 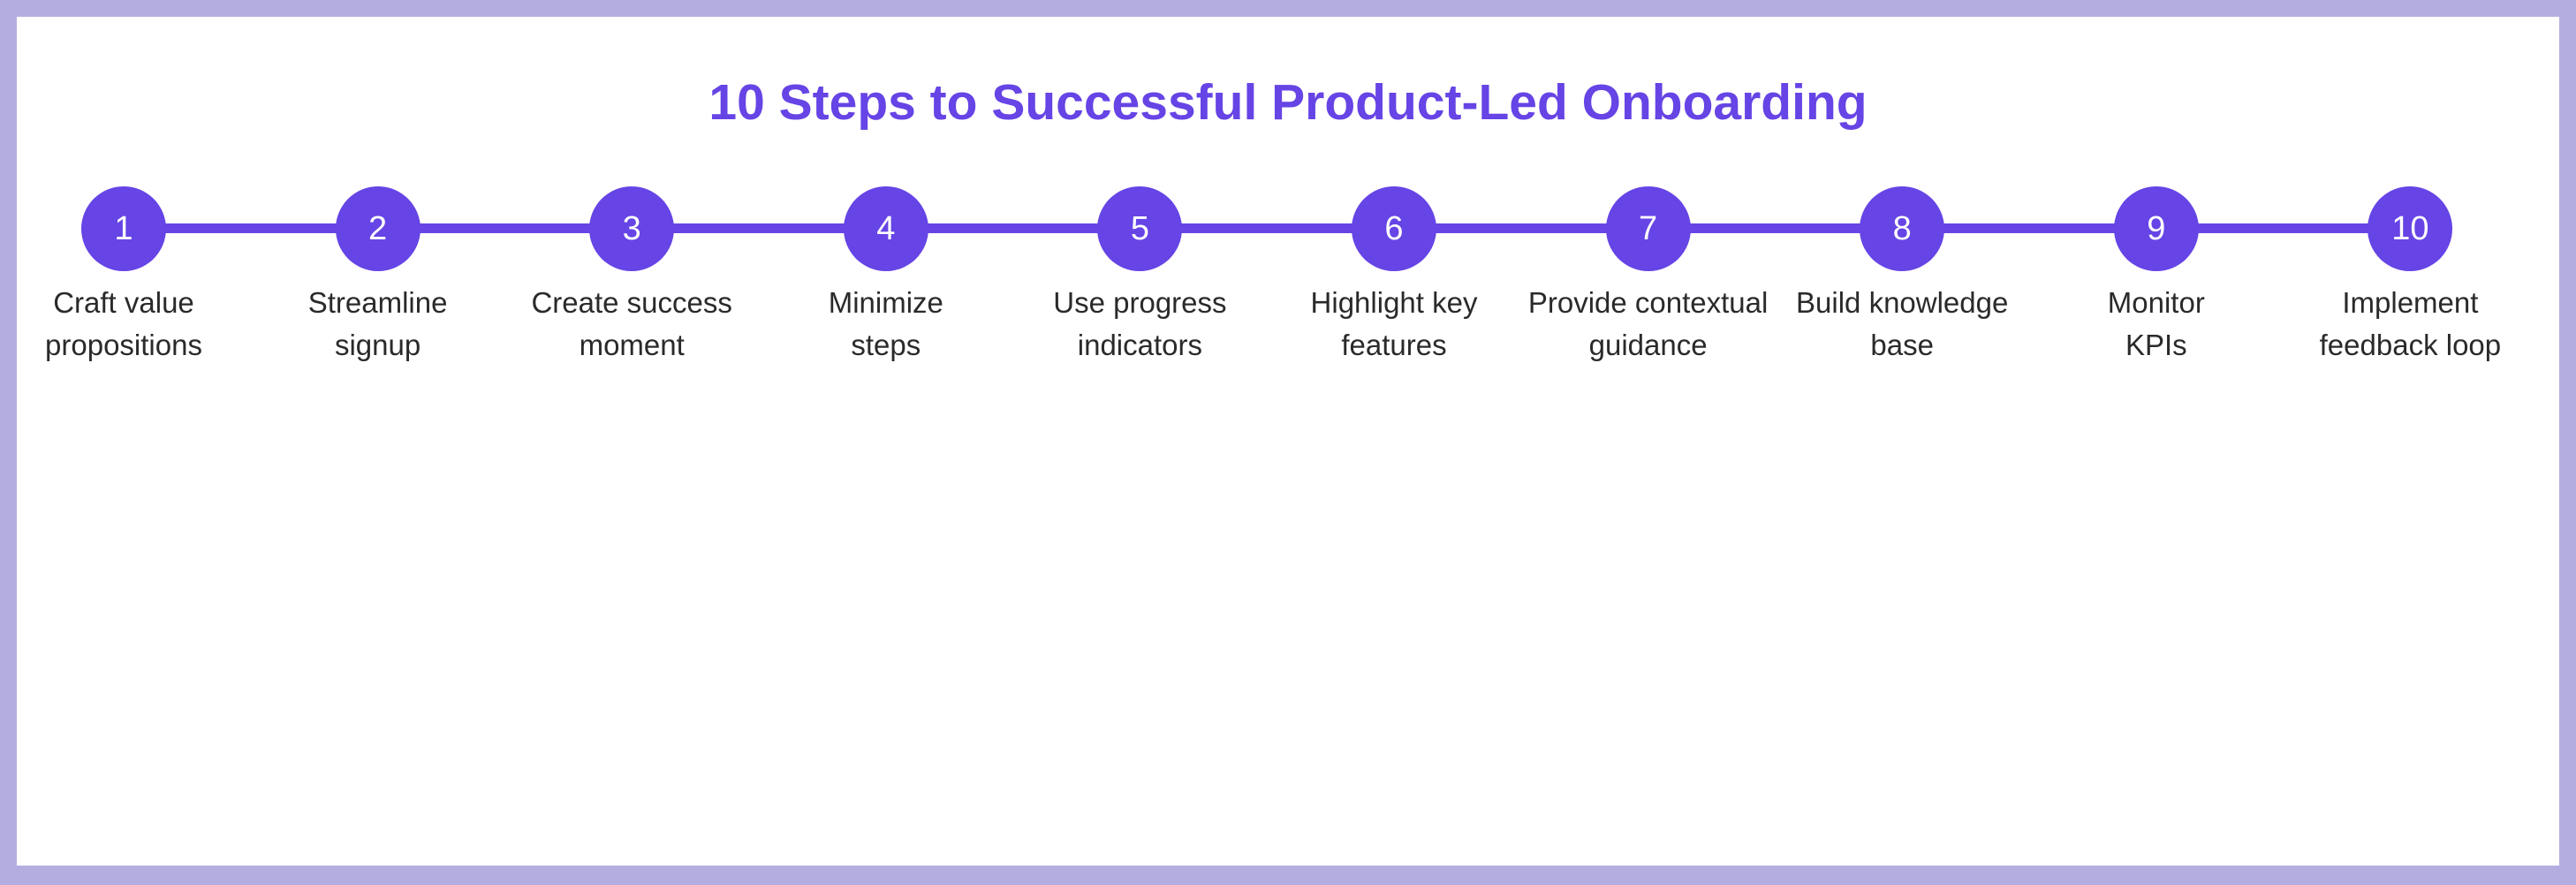 What do you see at coordinates (632, 228) in the screenshot?
I see `step-number-circle: 3` at bounding box center [632, 228].